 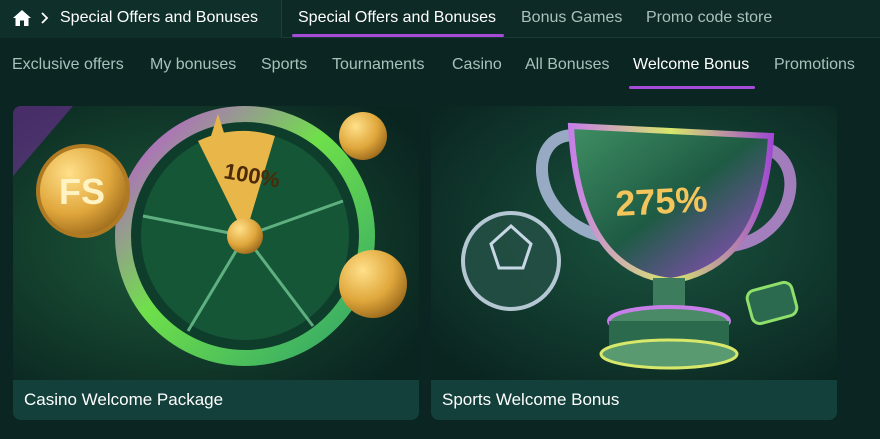 I want to click on card-footer: Sports Welcome Bonus, so click(x=634, y=400).